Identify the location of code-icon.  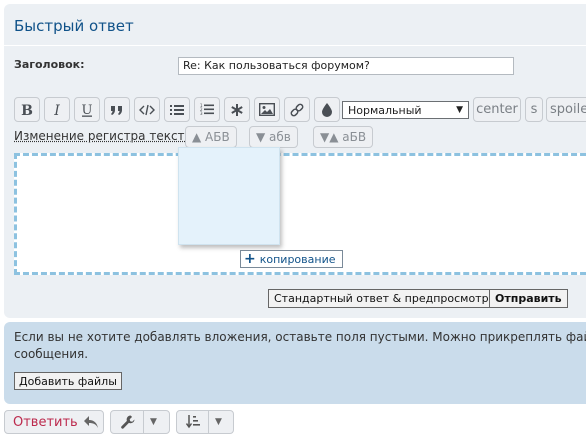
(147, 110).